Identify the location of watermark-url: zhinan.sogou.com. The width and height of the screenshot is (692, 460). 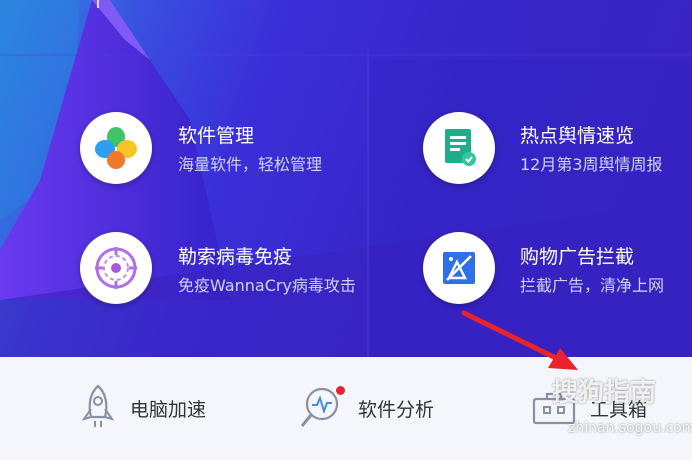
(630, 428).